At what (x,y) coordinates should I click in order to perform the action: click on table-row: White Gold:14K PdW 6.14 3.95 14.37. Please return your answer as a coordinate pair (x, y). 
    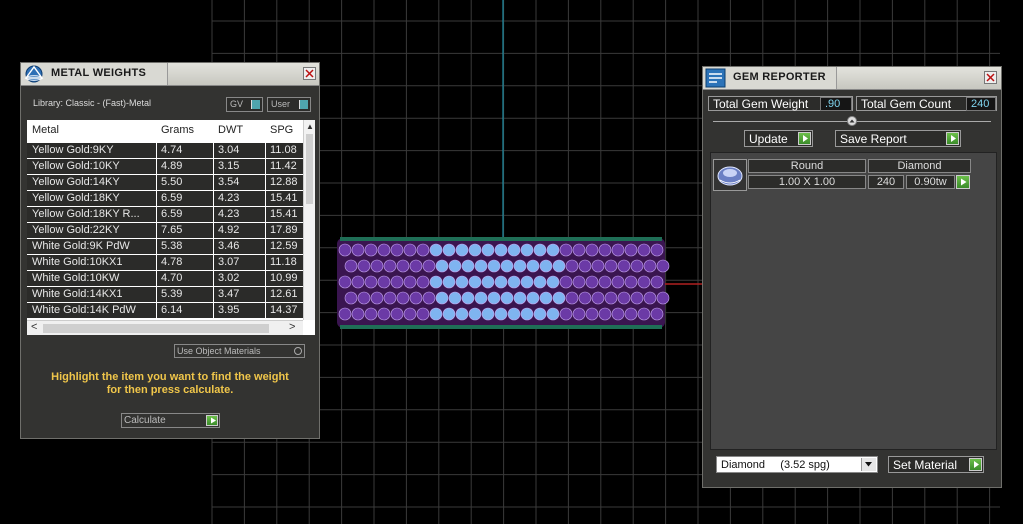
    Looking at the image, I should click on (169, 310).